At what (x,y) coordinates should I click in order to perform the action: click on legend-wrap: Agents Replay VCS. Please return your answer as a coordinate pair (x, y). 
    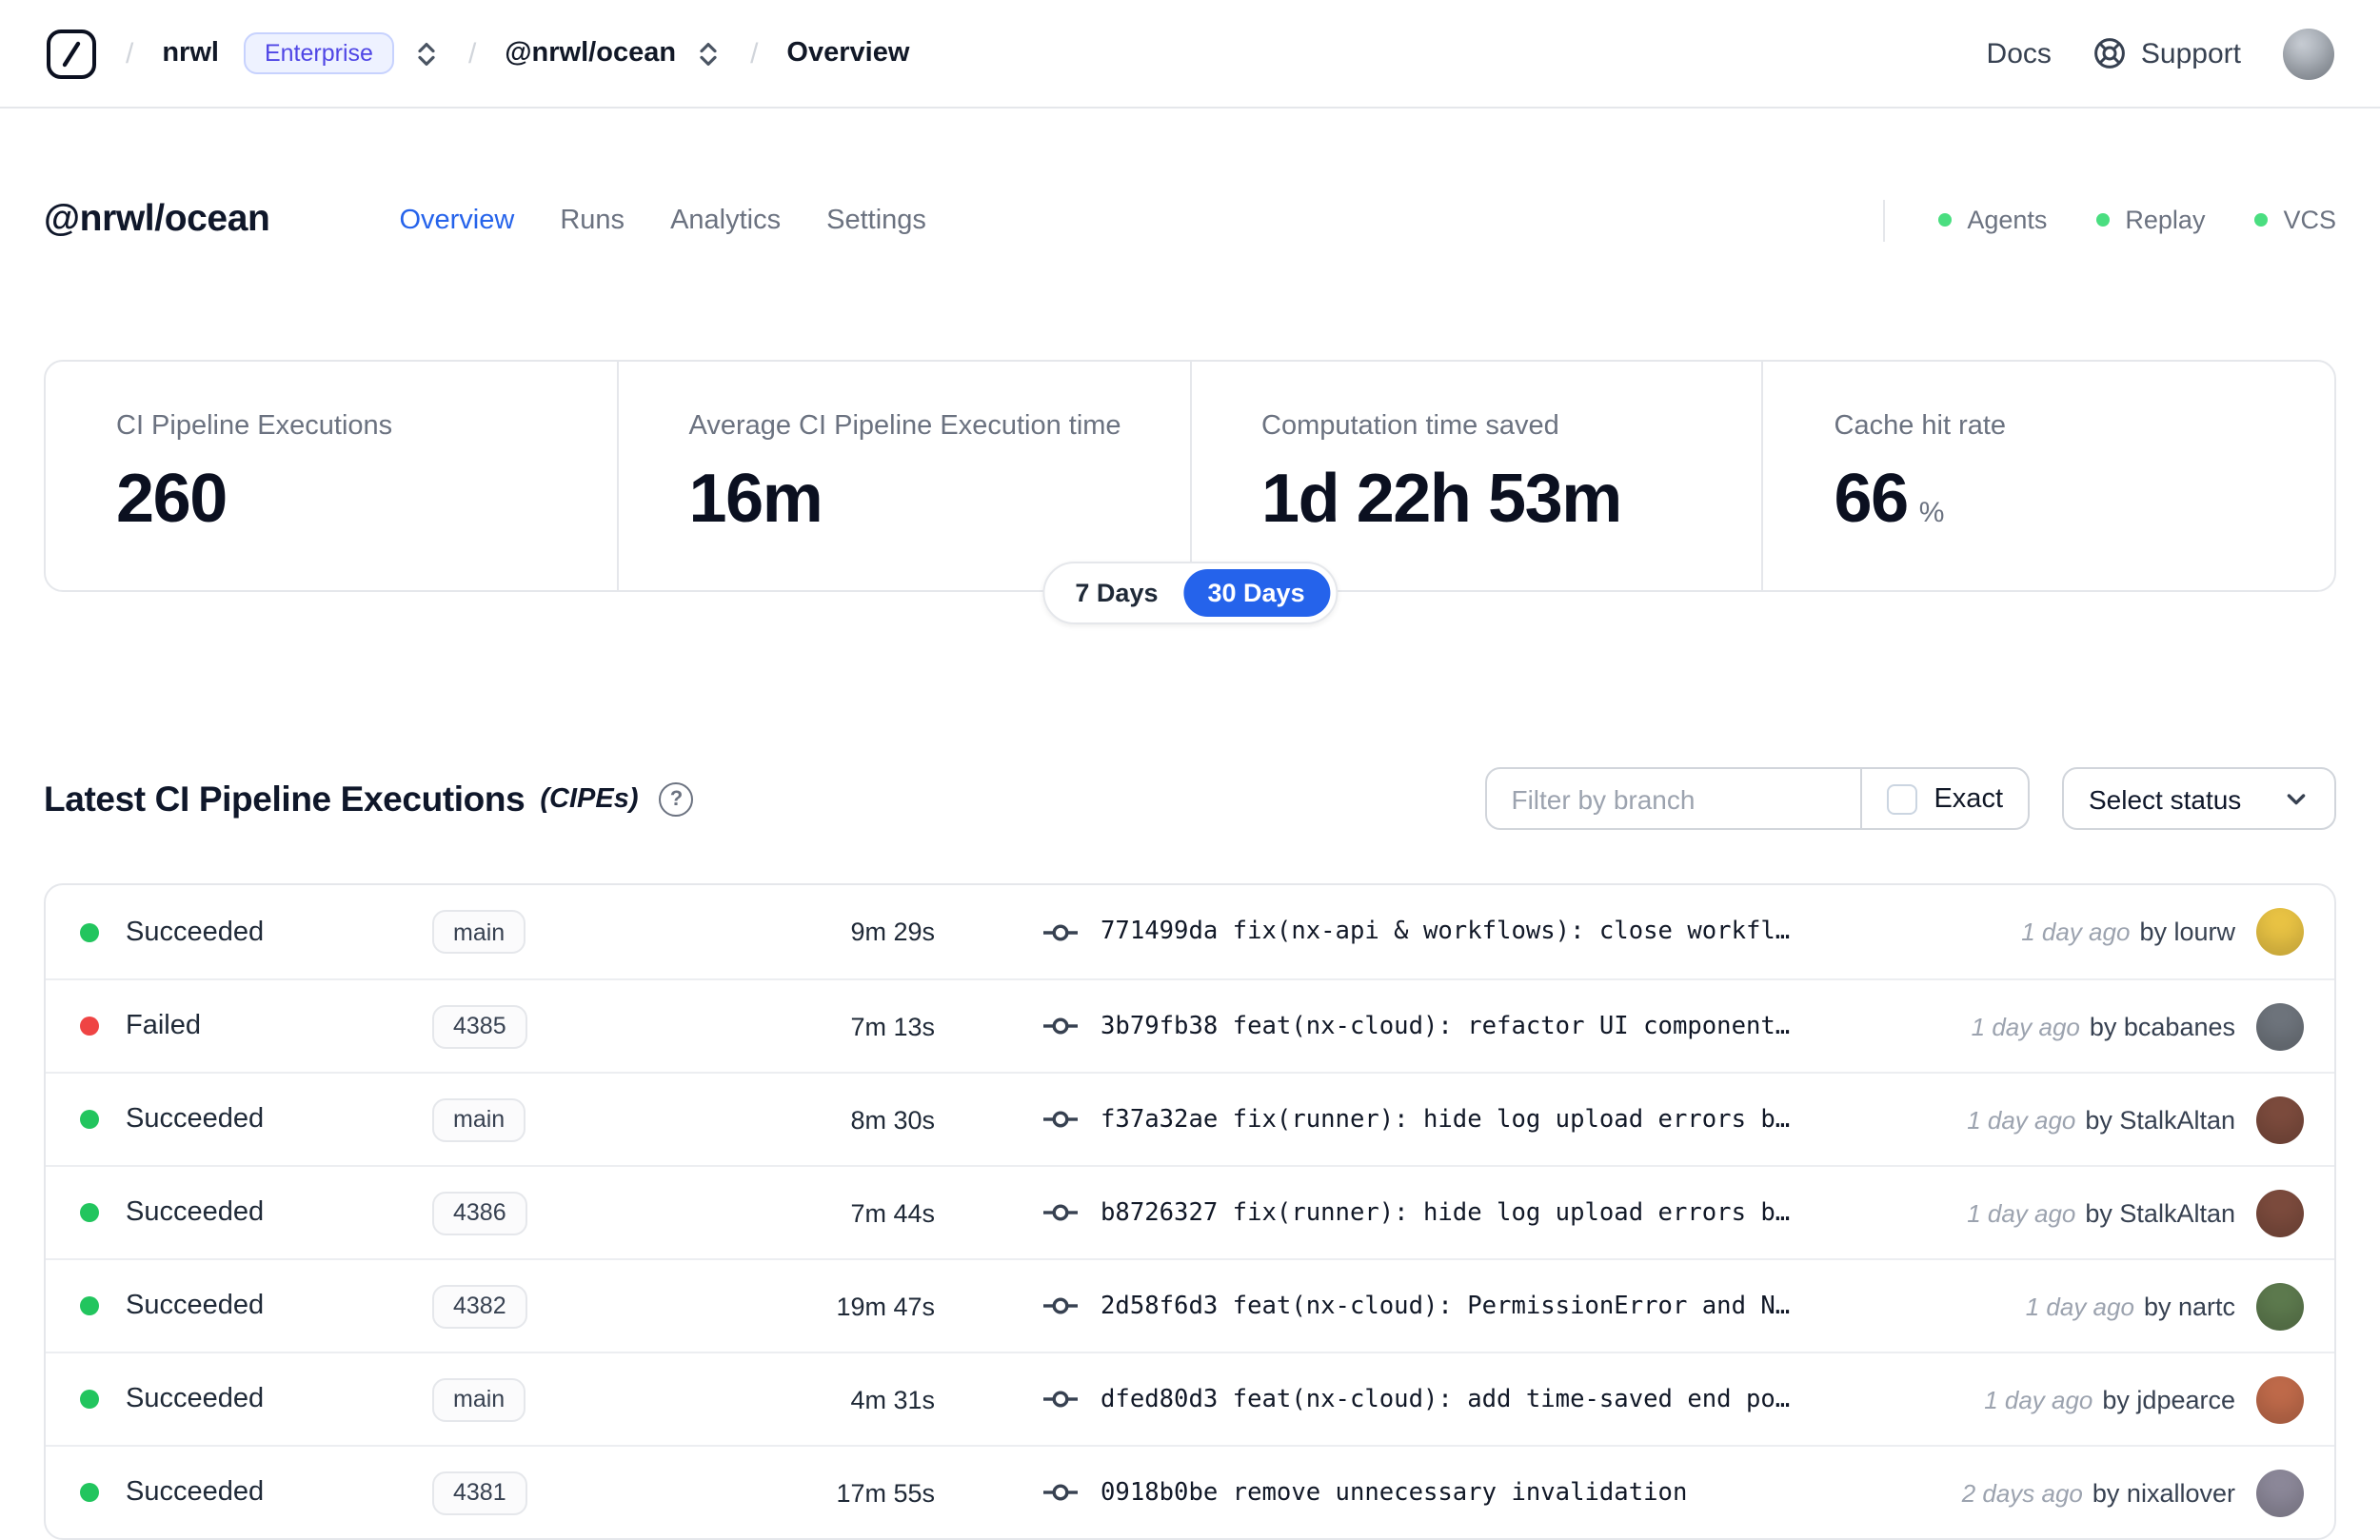
    Looking at the image, I should click on (2109, 220).